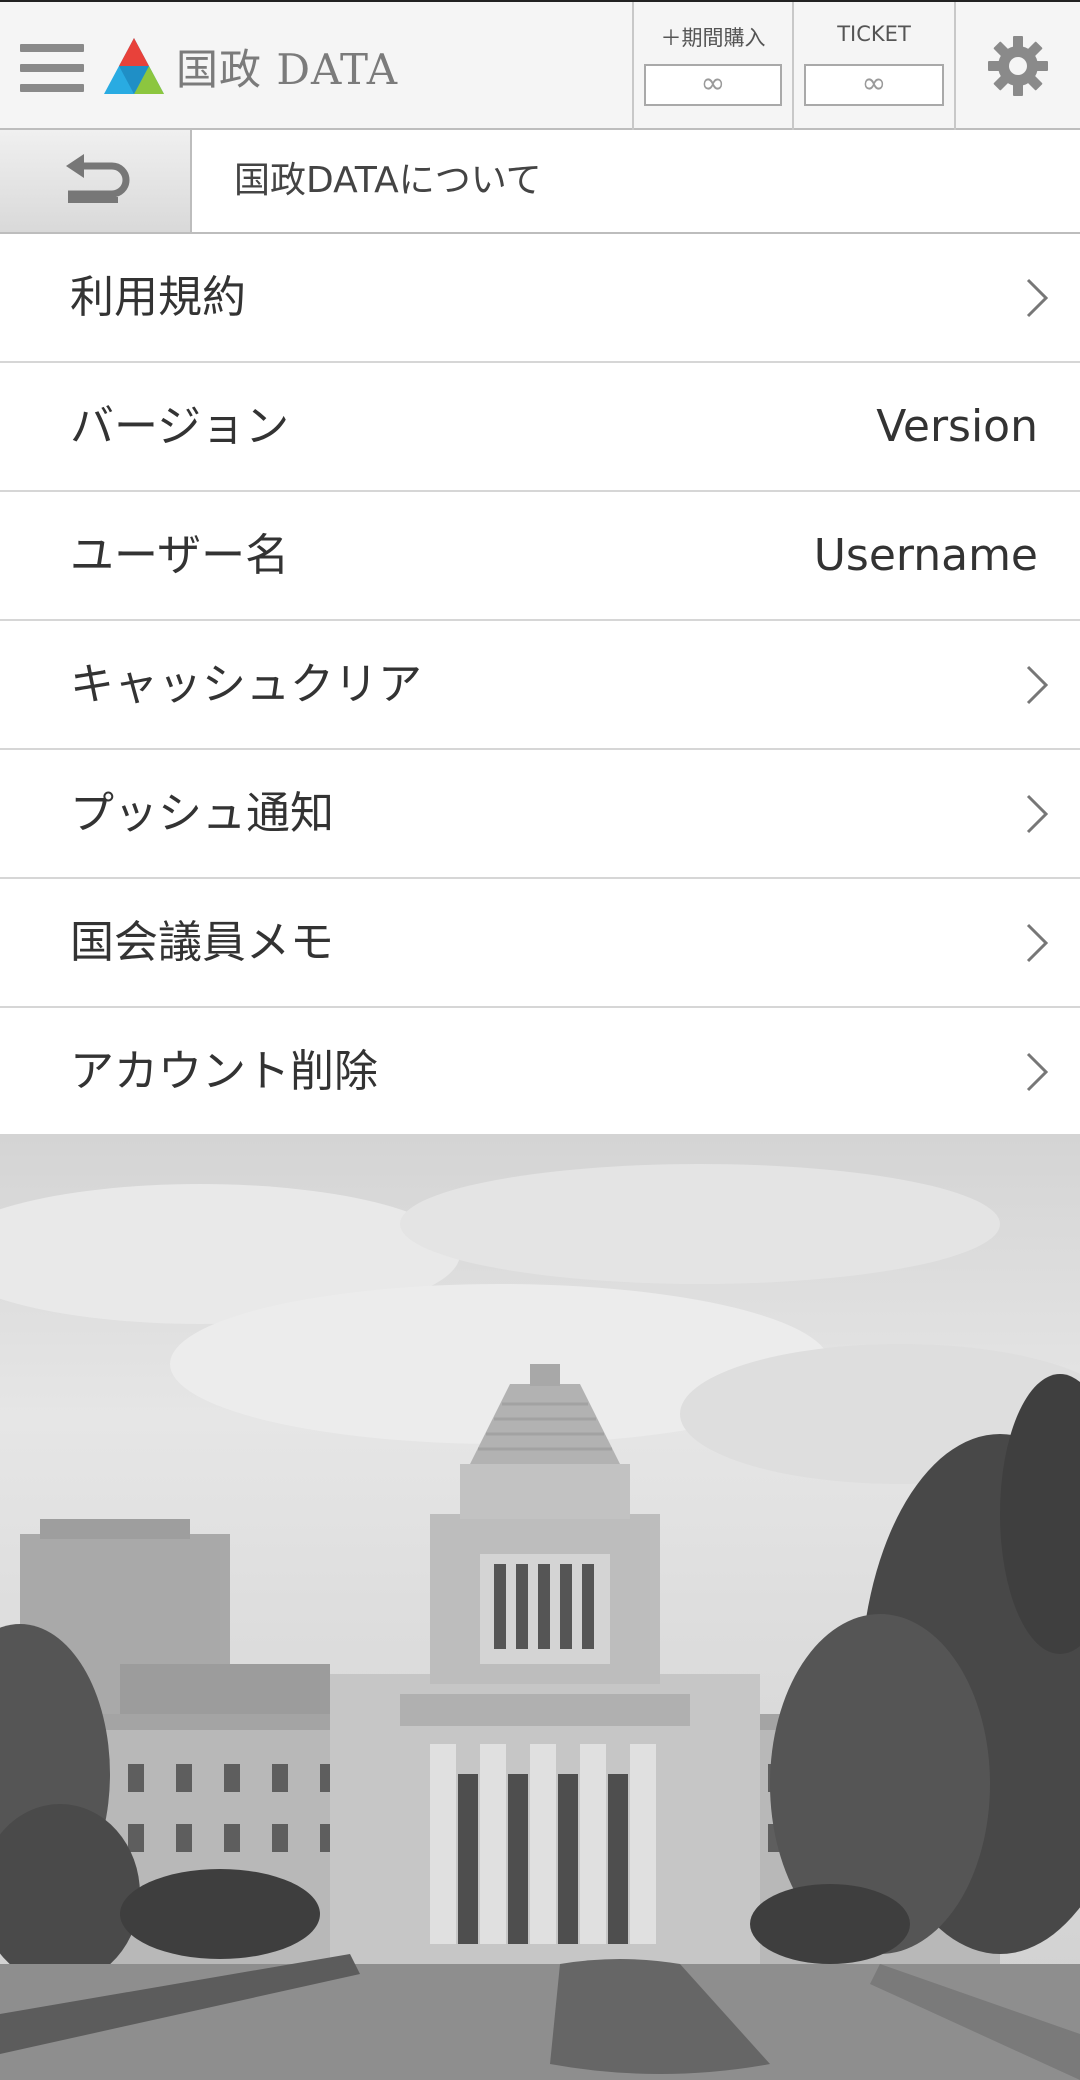 The image size is (1080, 2080). Describe the element at coordinates (202, 942) in the screenshot. I see `list-item-label: 国会議員メモ` at that location.